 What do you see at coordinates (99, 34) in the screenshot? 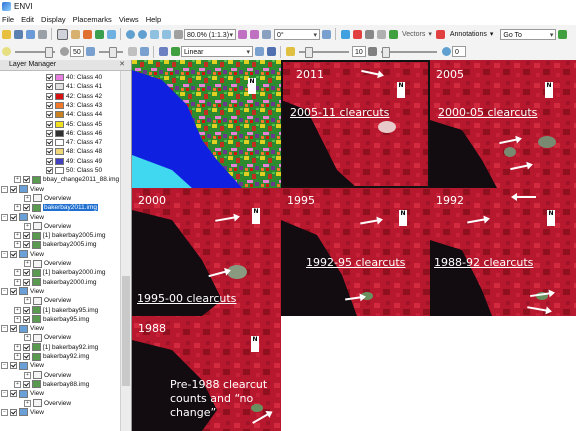
I see `rotate-icon` at bounding box center [99, 34].